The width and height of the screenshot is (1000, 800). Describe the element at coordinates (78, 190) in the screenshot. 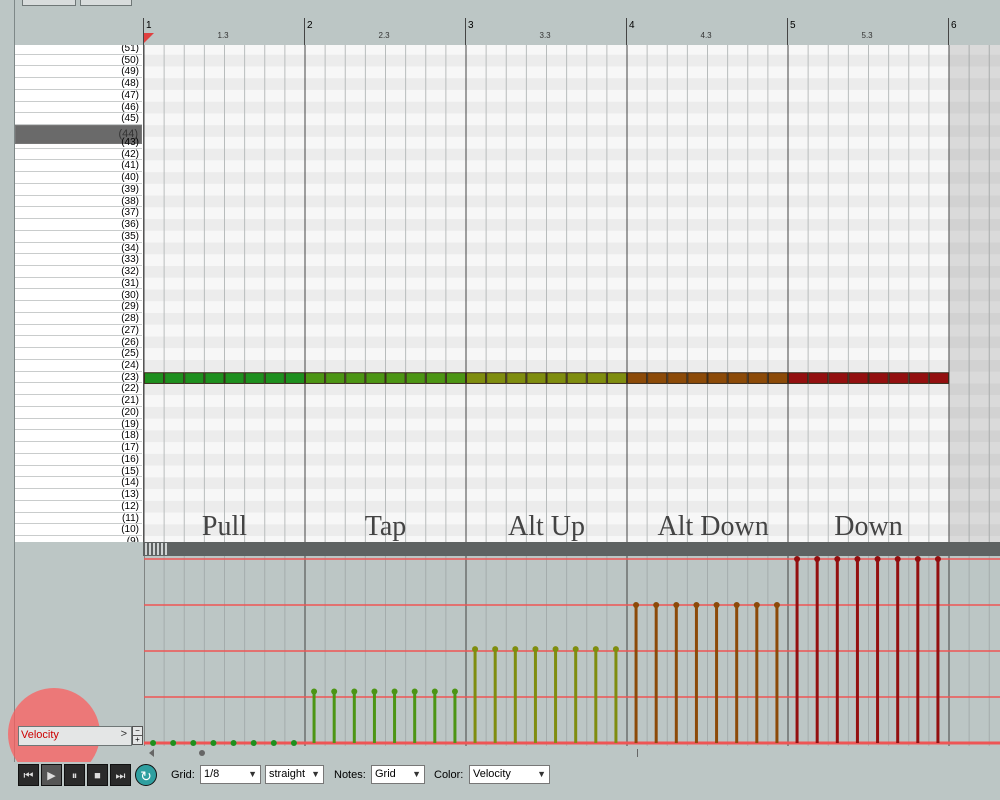

I see `piano-key: (39)` at that location.